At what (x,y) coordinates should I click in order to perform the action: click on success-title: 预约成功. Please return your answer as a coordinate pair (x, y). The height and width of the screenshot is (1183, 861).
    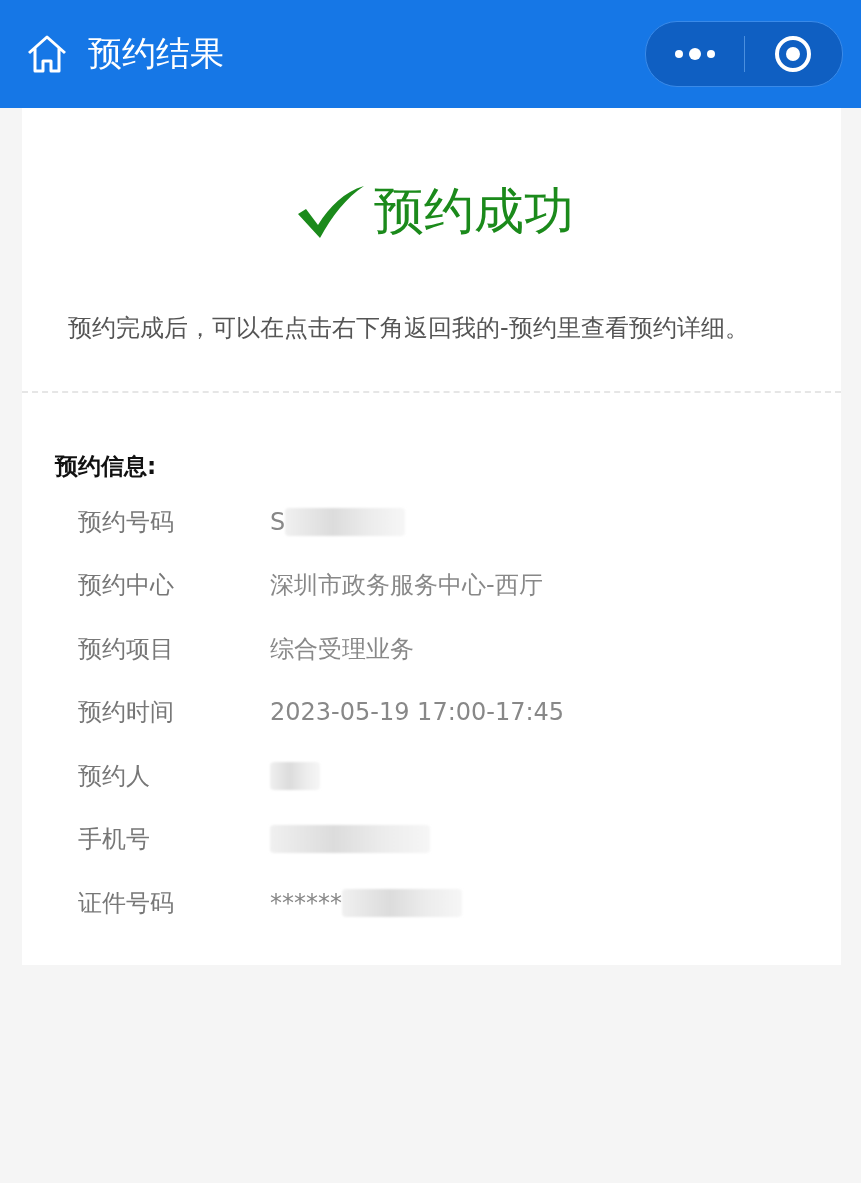
    Looking at the image, I should click on (473, 211).